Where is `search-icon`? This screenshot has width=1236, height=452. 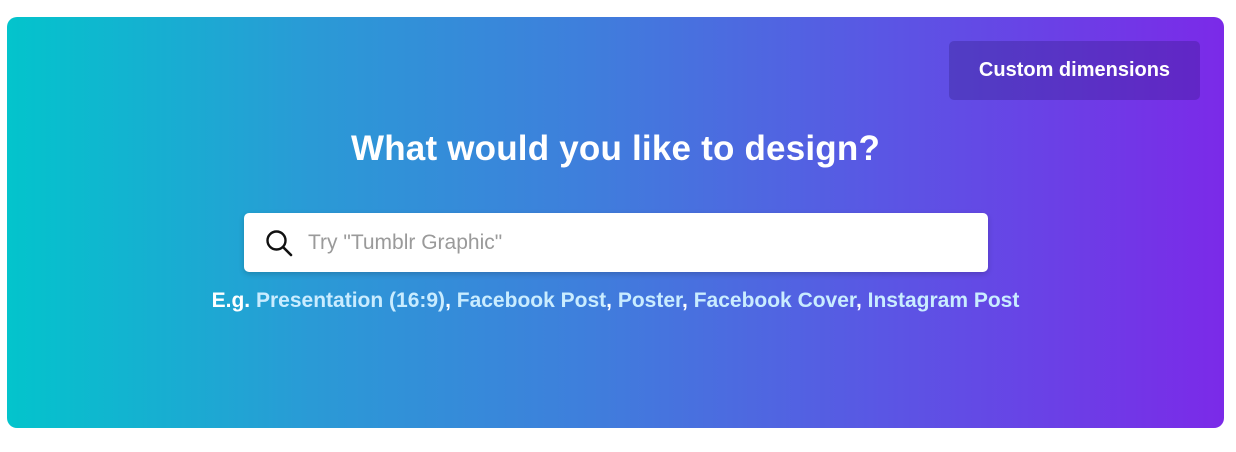
search-icon is located at coordinates (279, 243).